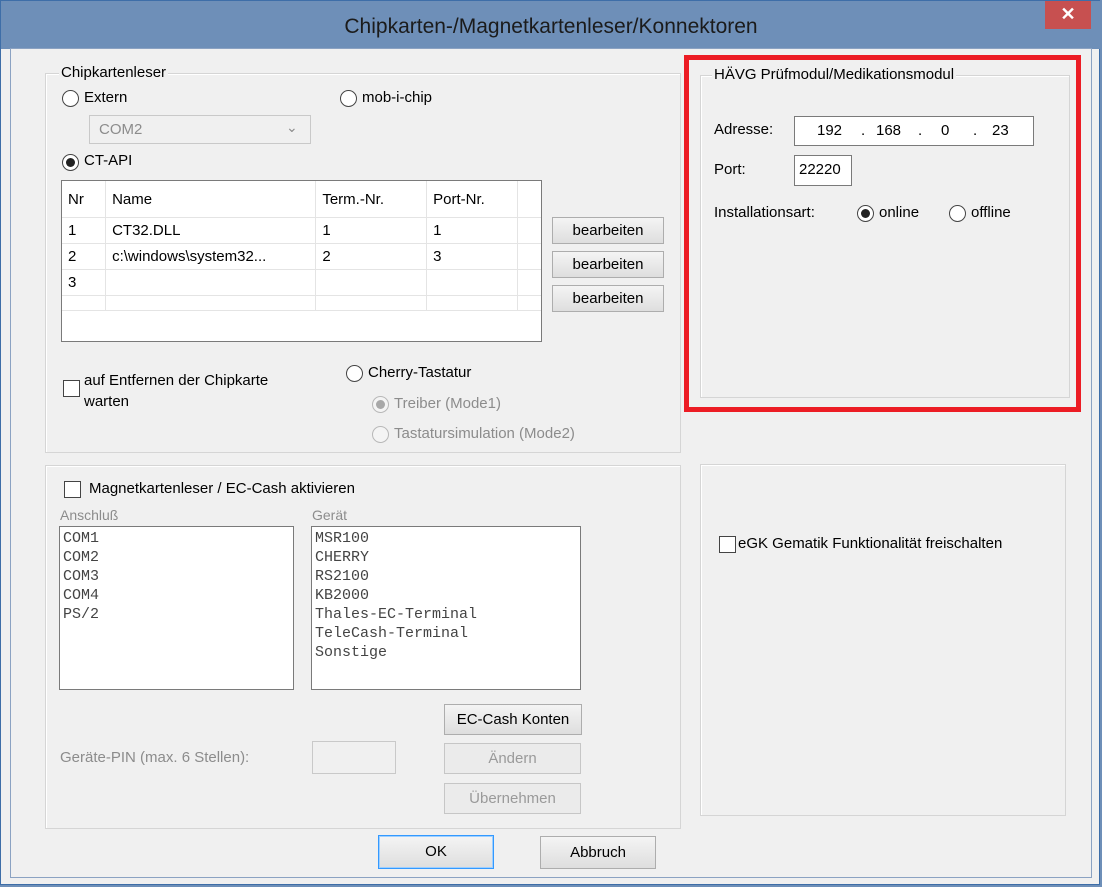  What do you see at coordinates (598, 852) in the screenshot?
I see `cancel-button: Abbruch` at bounding box center [598, 852].